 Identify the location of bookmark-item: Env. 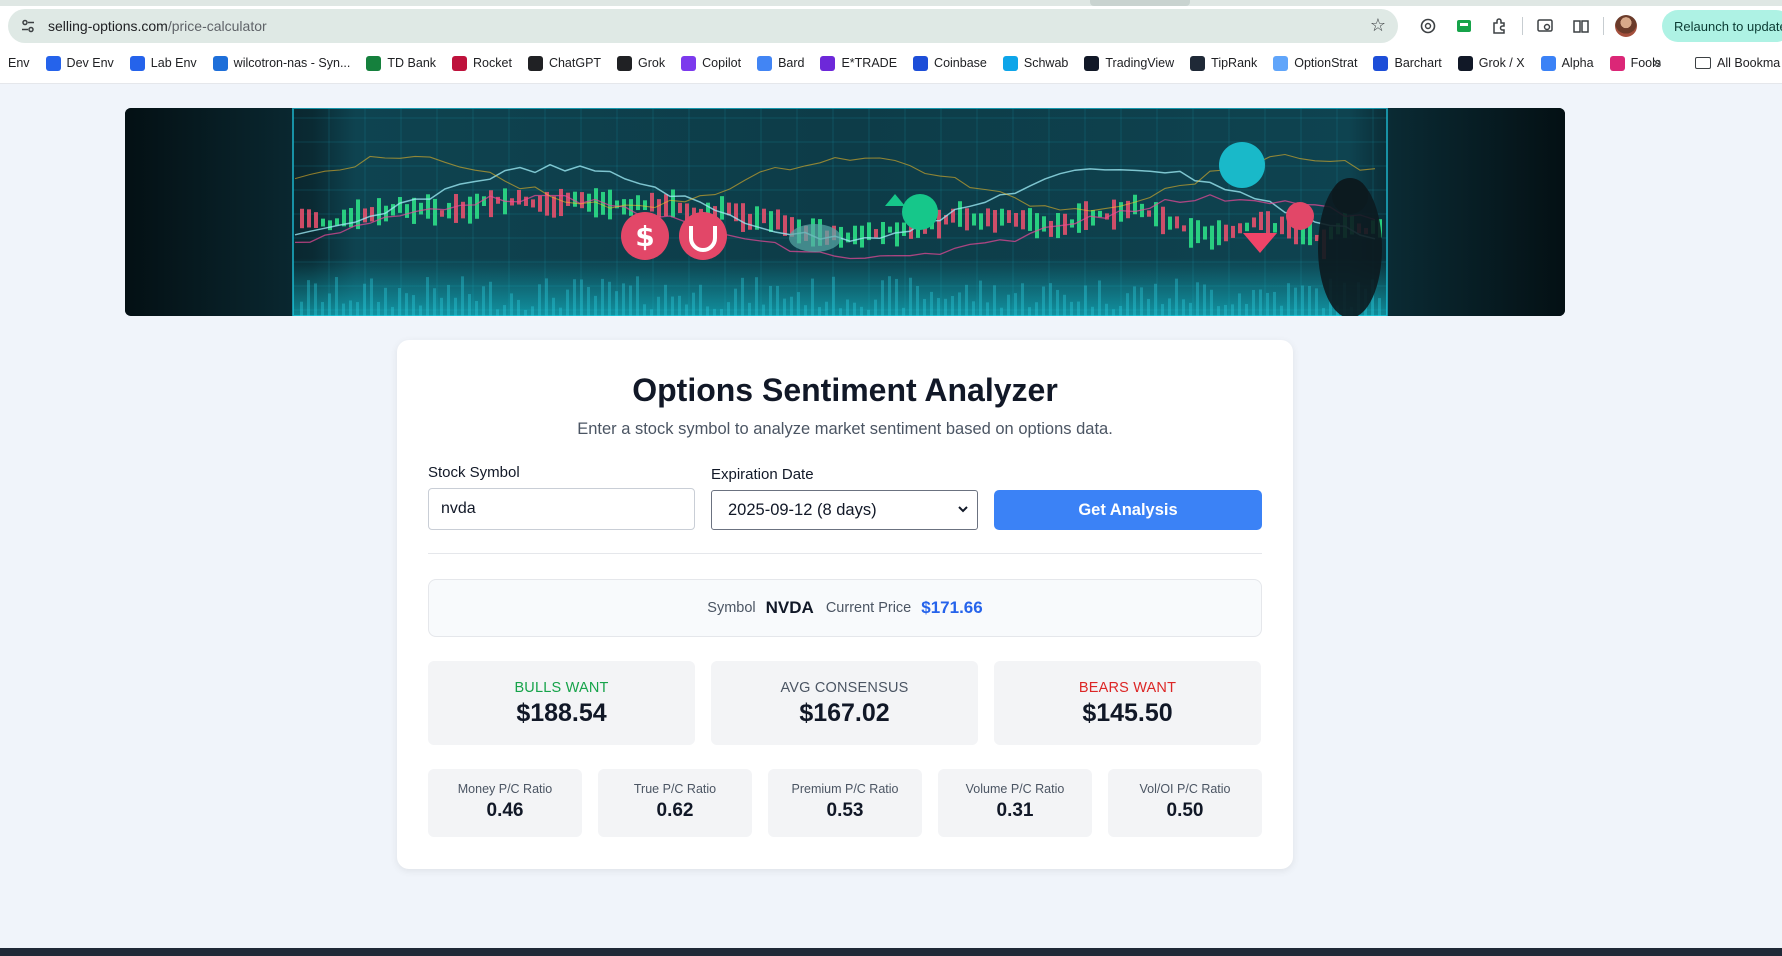
(19, 63).